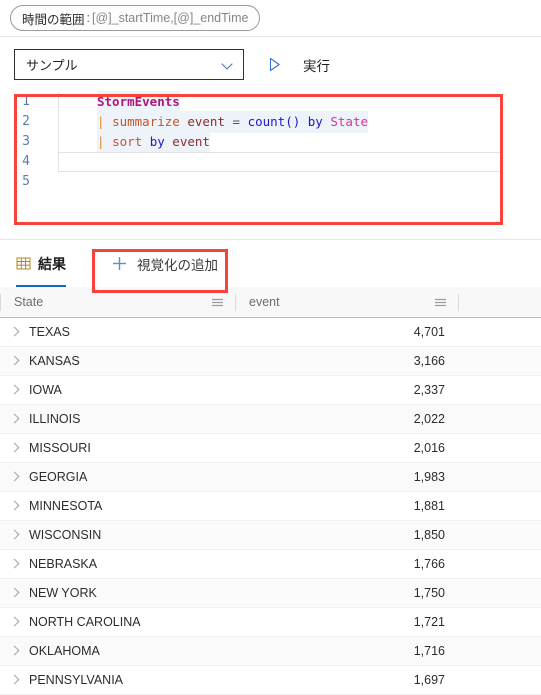  Describe the element at coordinates (127, 141) in the screenshot. I see `code-token: sort` at that location.